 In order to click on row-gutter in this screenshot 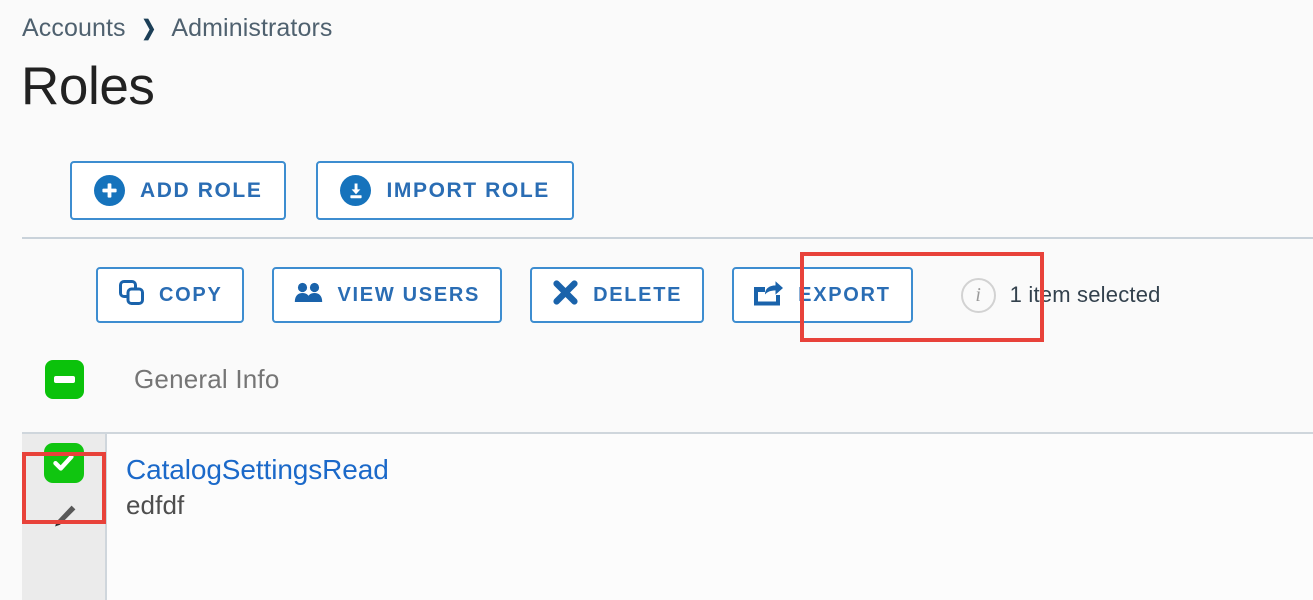, I will do `click(64, 516)`.